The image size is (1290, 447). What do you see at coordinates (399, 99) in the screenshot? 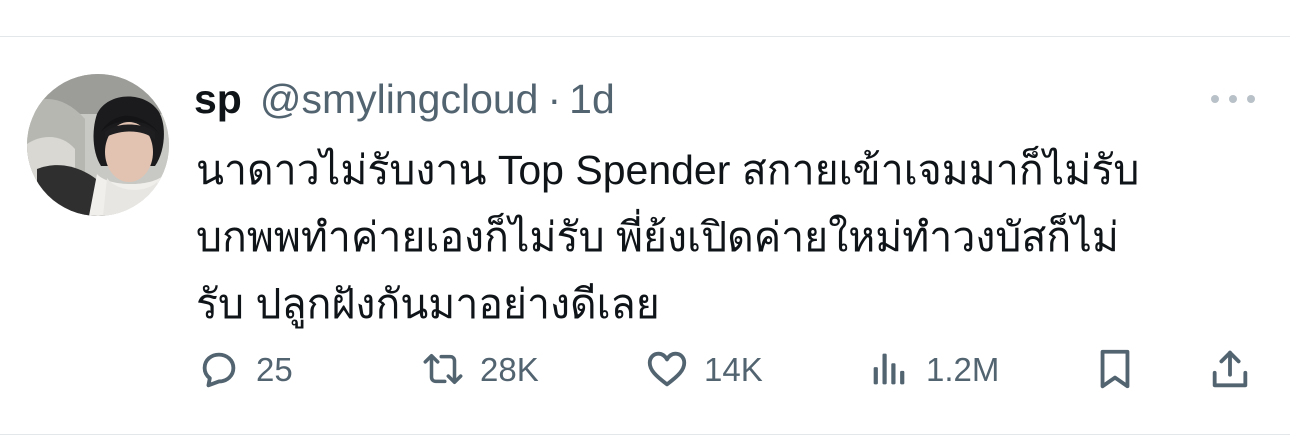
I see `user-handle: @smylingcloud` at bounding box center [399, 99].